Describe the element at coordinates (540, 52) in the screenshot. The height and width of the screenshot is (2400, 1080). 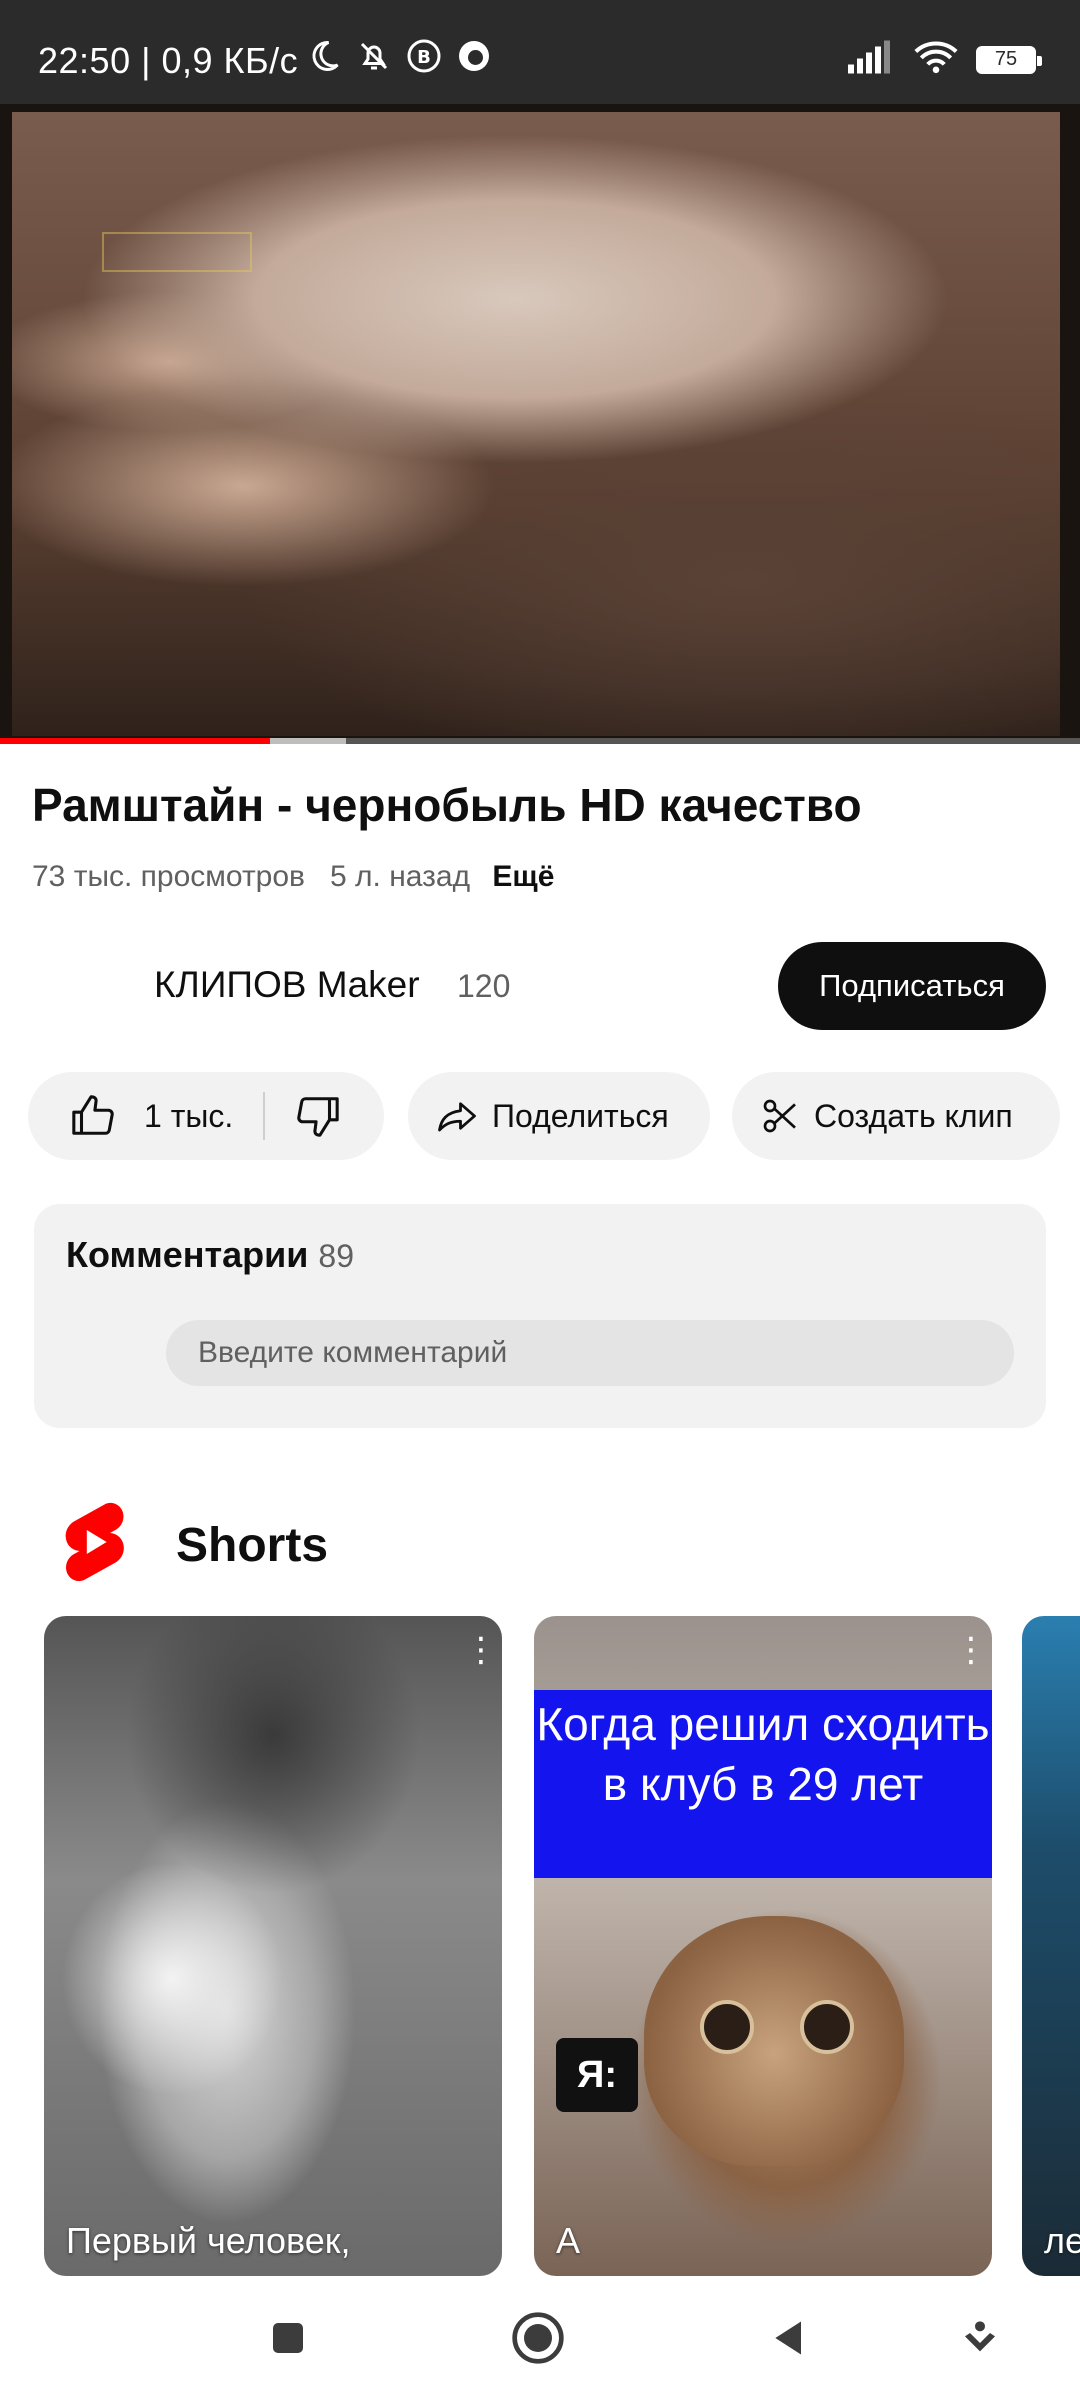
I see `status-bar: 22:50 | 0,9 КБ/с B 75` at that location.